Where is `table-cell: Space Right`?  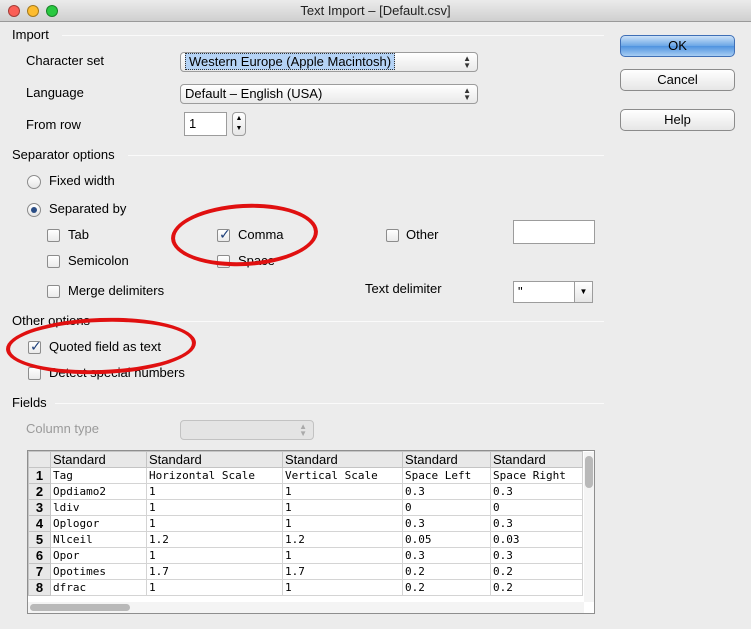 table-cell: Space Right is located at coordinates (536, 475).